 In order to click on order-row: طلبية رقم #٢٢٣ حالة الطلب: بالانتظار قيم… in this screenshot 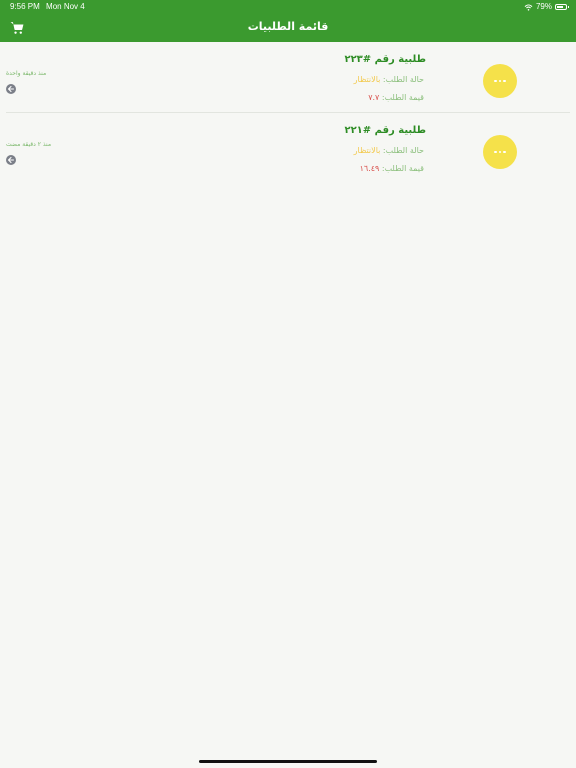, I will do `click(288, 77)`.